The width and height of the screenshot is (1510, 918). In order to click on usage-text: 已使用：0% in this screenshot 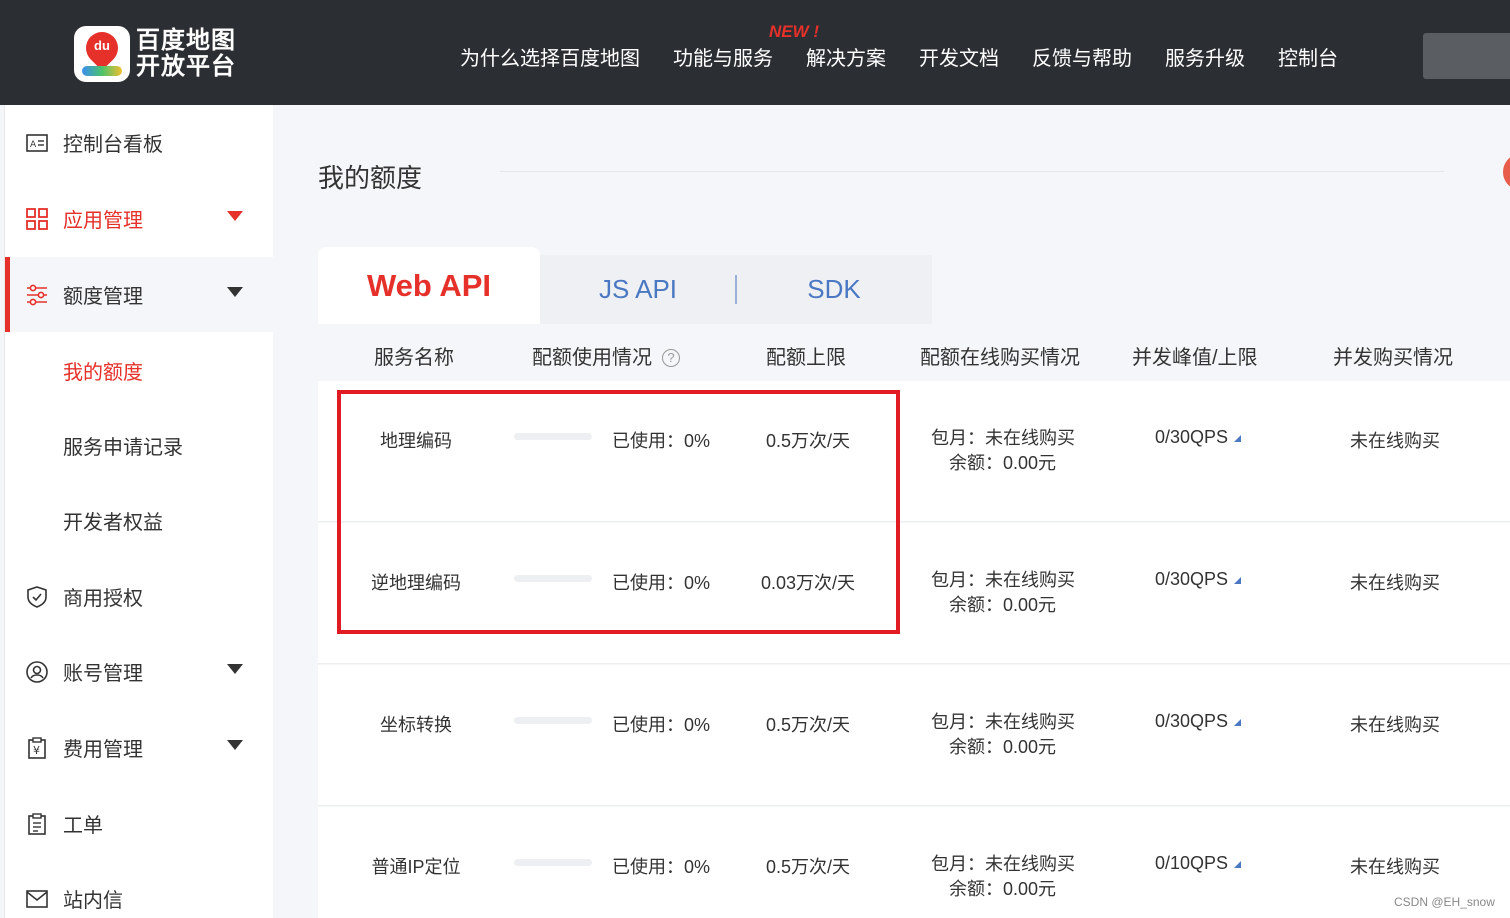, I will do `click(661, 725)`.